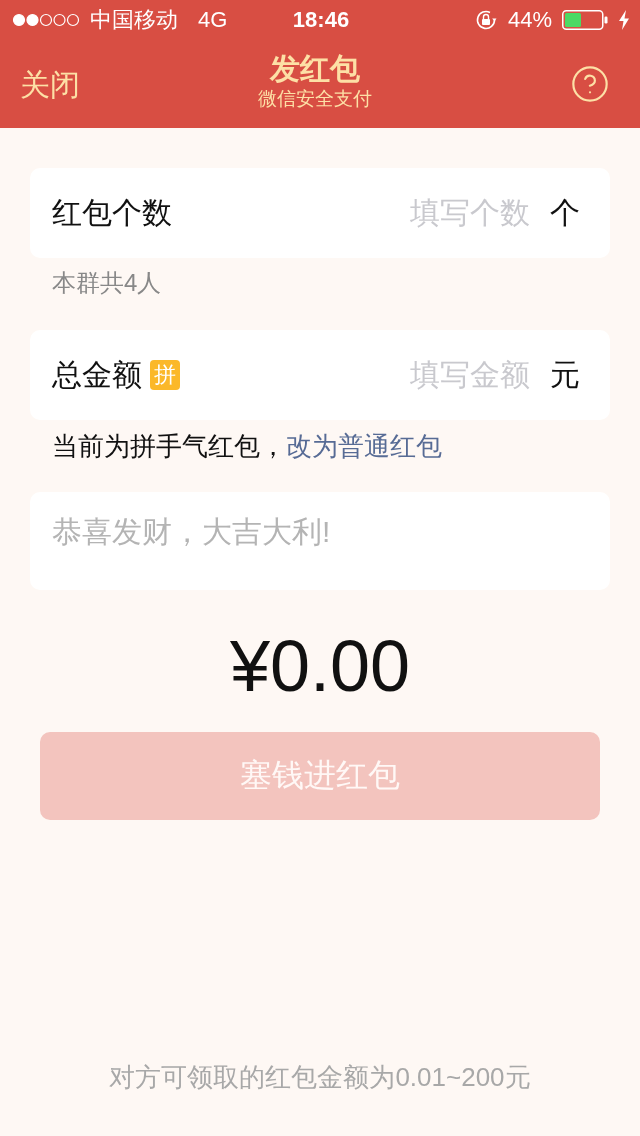 Image resolution: width=640 pixels, height=1136 pixels. I want to click on battery-percent: 44%, so click(529, 20).